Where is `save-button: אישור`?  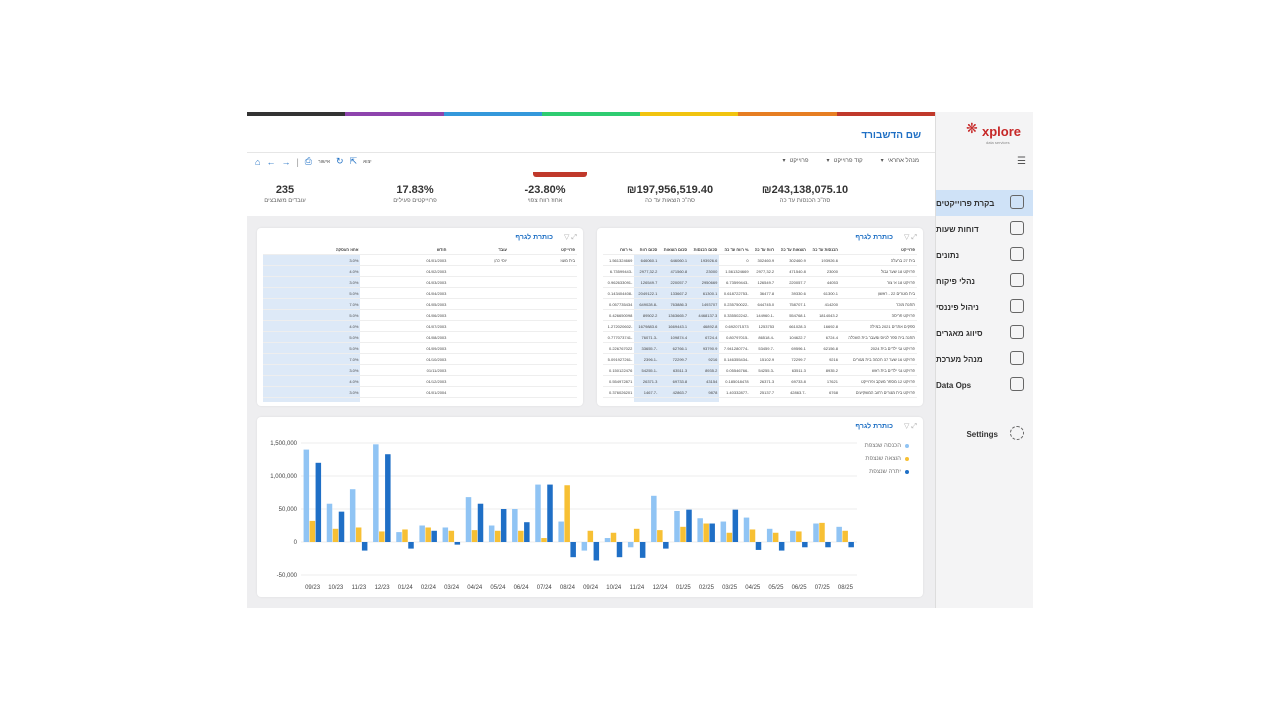
save-button: אישור is located at coordinates (324, 162).